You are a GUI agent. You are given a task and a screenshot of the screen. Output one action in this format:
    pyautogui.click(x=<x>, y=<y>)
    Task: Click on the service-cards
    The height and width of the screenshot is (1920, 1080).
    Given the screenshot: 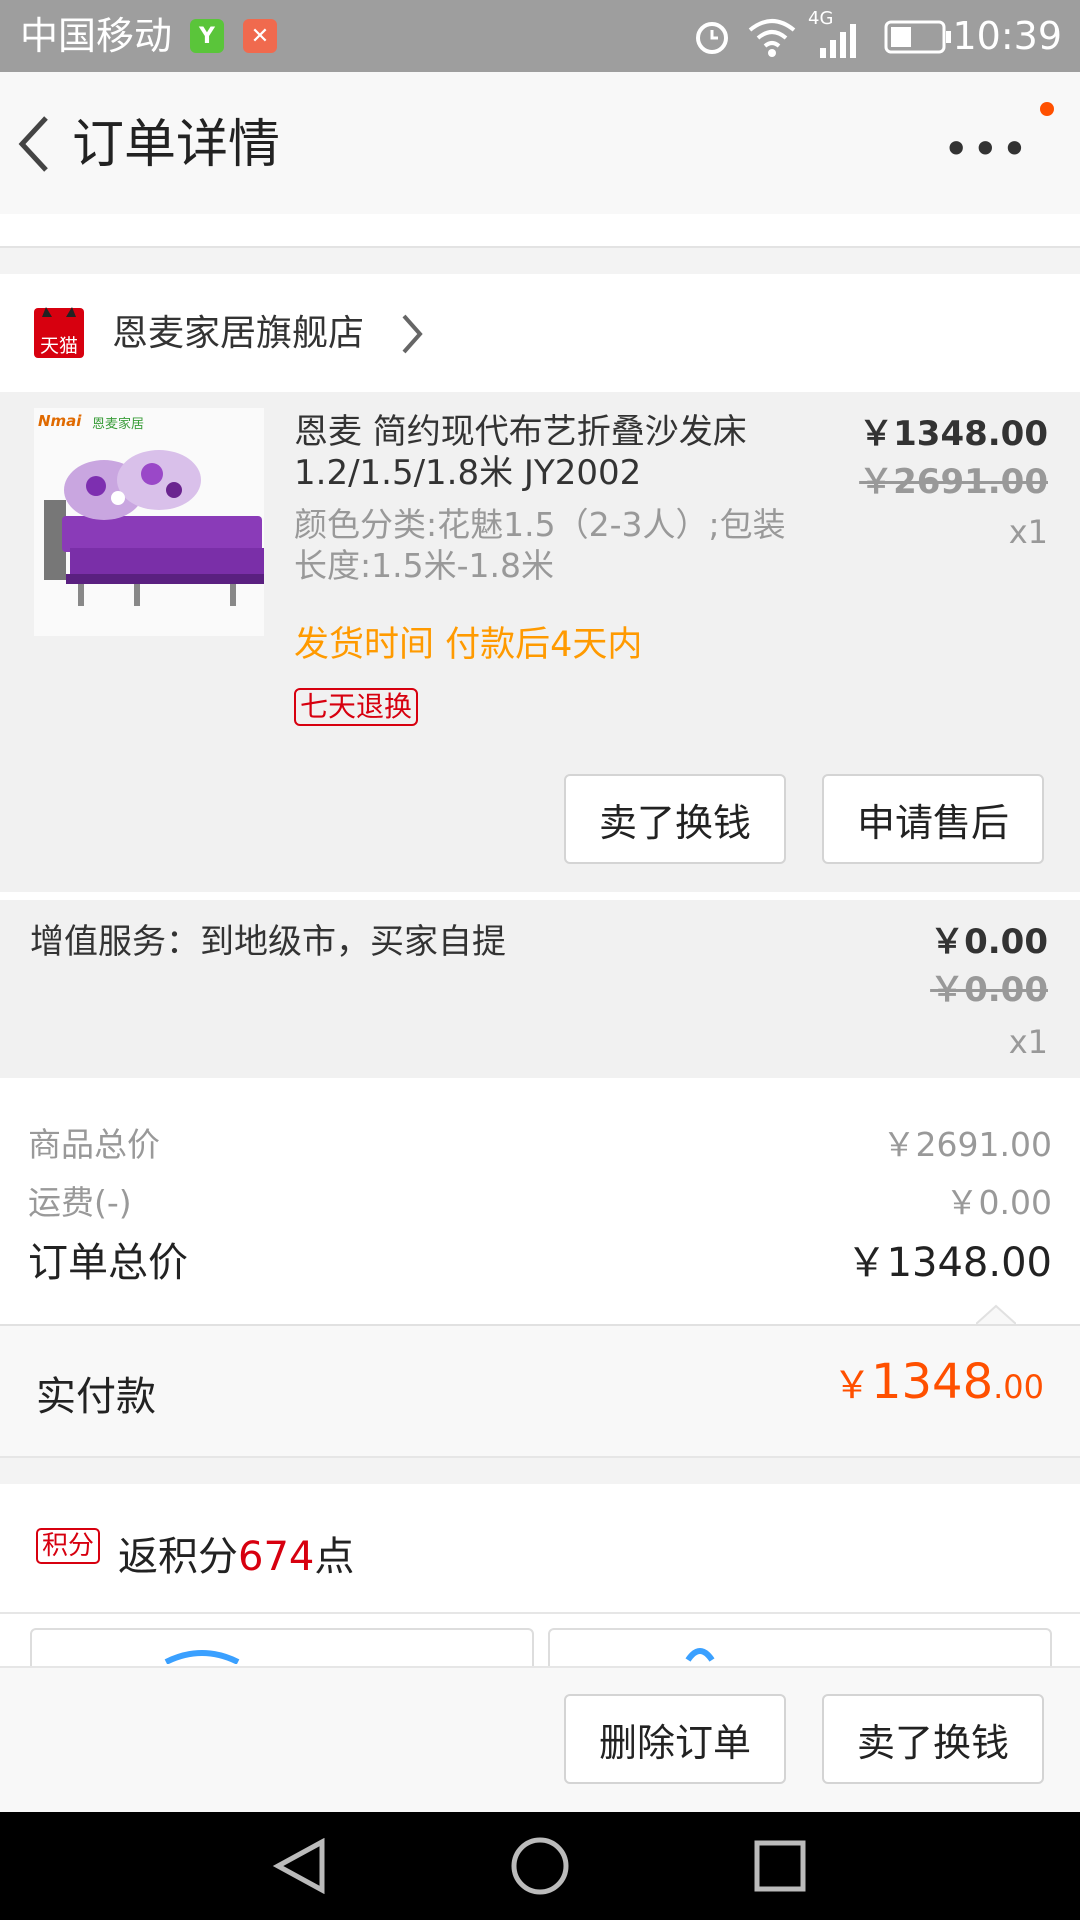 What is the action you would take?
    pyautogui.click(x=540, y=1641)
    